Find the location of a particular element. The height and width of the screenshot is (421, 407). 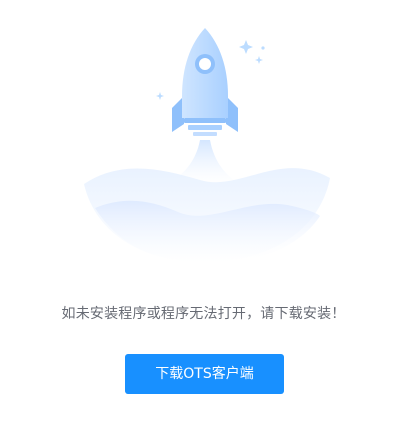

install-prompt-message: 如未安装程序或程序无法打开，请下载安装！ is located at coordinates (203, 314).